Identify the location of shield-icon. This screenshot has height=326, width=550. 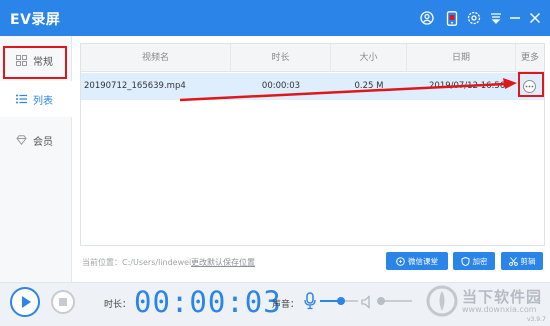
(465, 261).